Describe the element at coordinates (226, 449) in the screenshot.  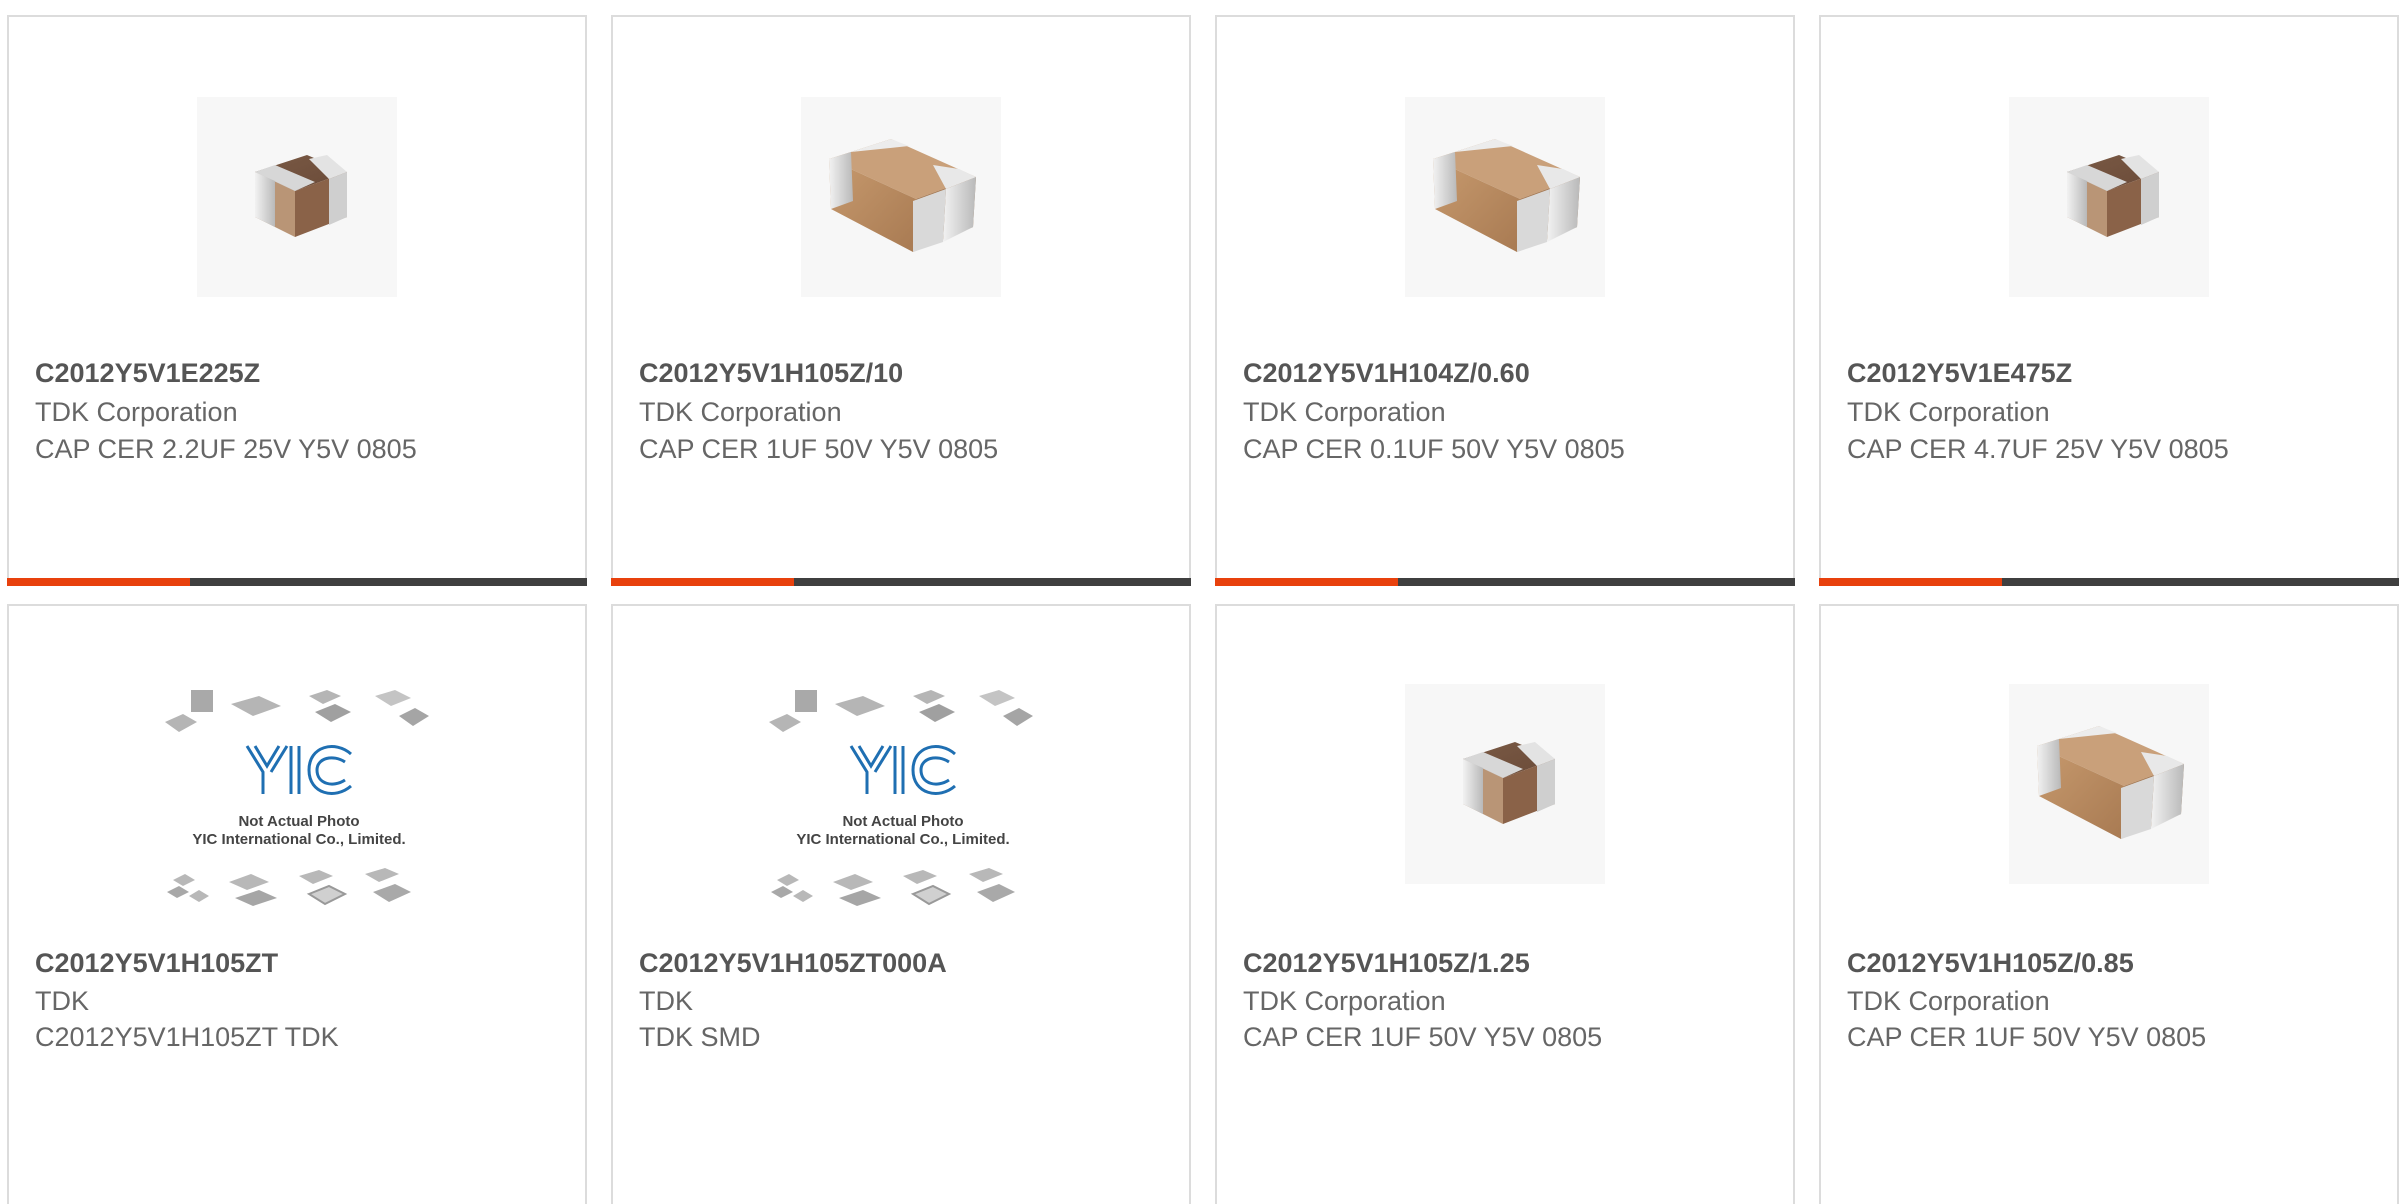
I see `description: CAP CER 2.2UF 25V Y5V 0805` at that location.